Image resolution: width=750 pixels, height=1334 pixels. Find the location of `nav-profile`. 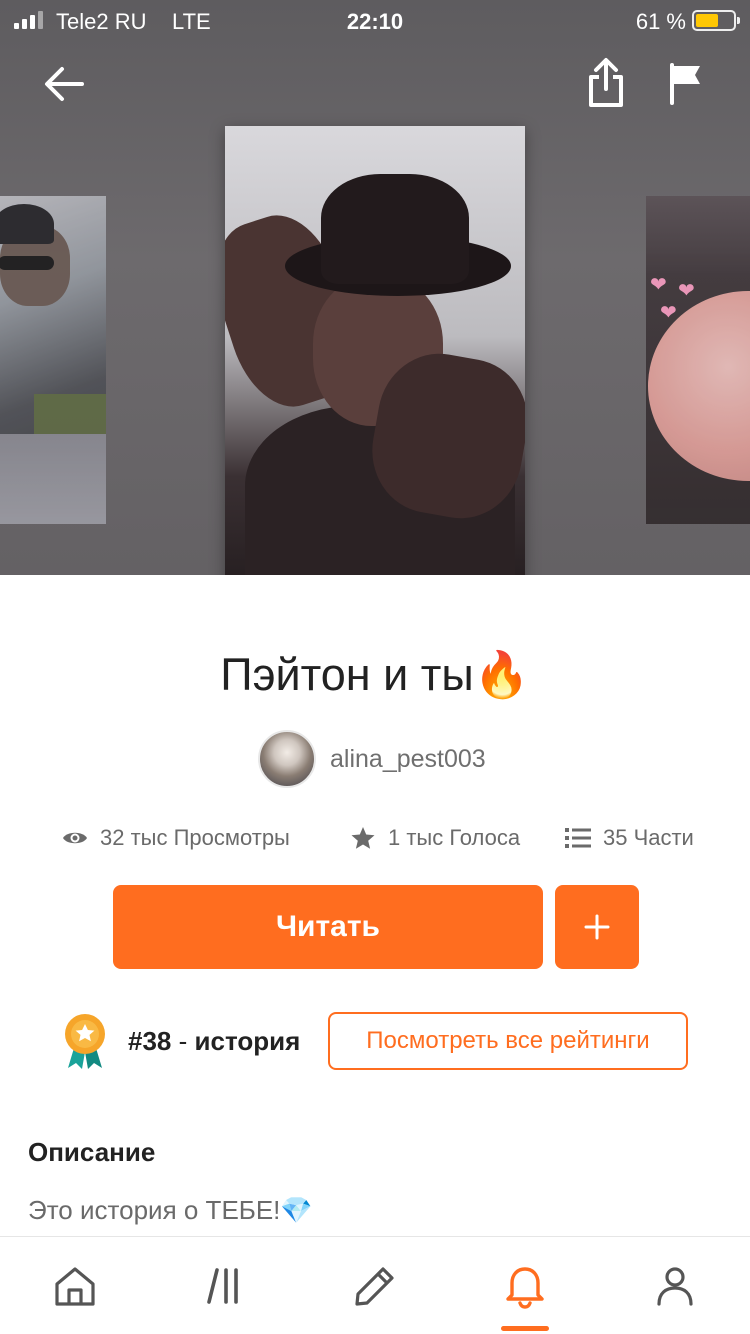

nav-profile is located at coordinates (675, 1285).